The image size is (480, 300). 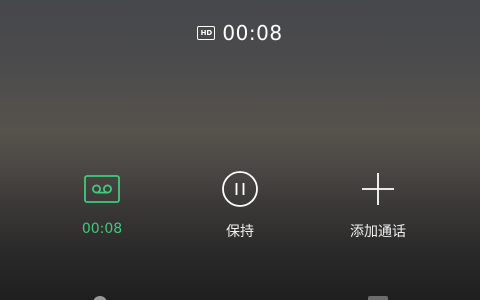 What do you see at coordinates (378, 298) in the screenshot?
I see `keypad-icon` at bounding box center [378, 298].